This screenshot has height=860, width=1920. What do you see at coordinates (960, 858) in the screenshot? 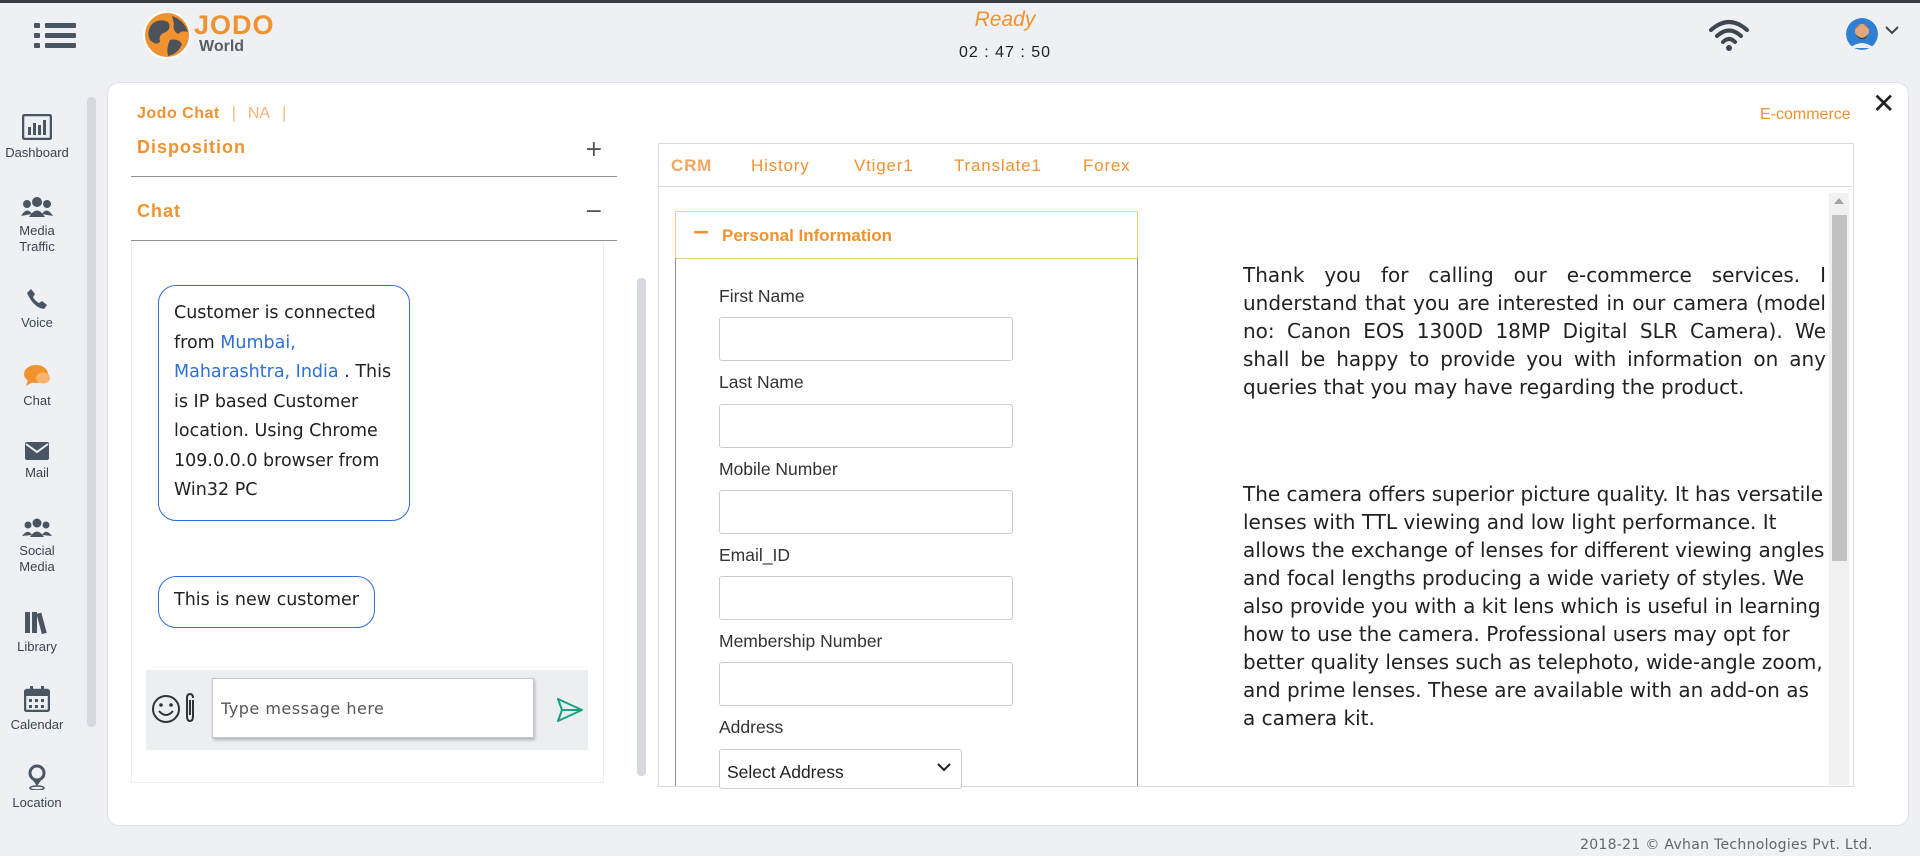
I see `bottom-border` at bounding box center [960, 858].